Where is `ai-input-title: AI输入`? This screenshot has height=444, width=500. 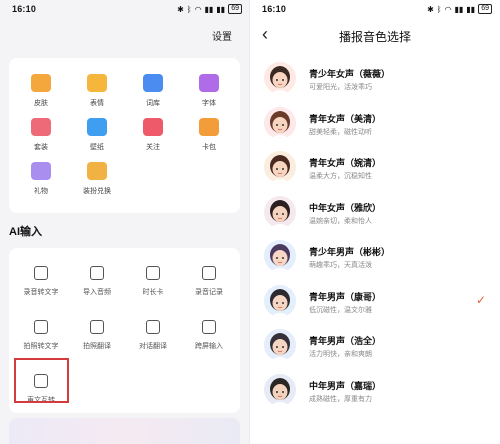 ai-input-title: AI输入 is located at coordinates (25, 232).